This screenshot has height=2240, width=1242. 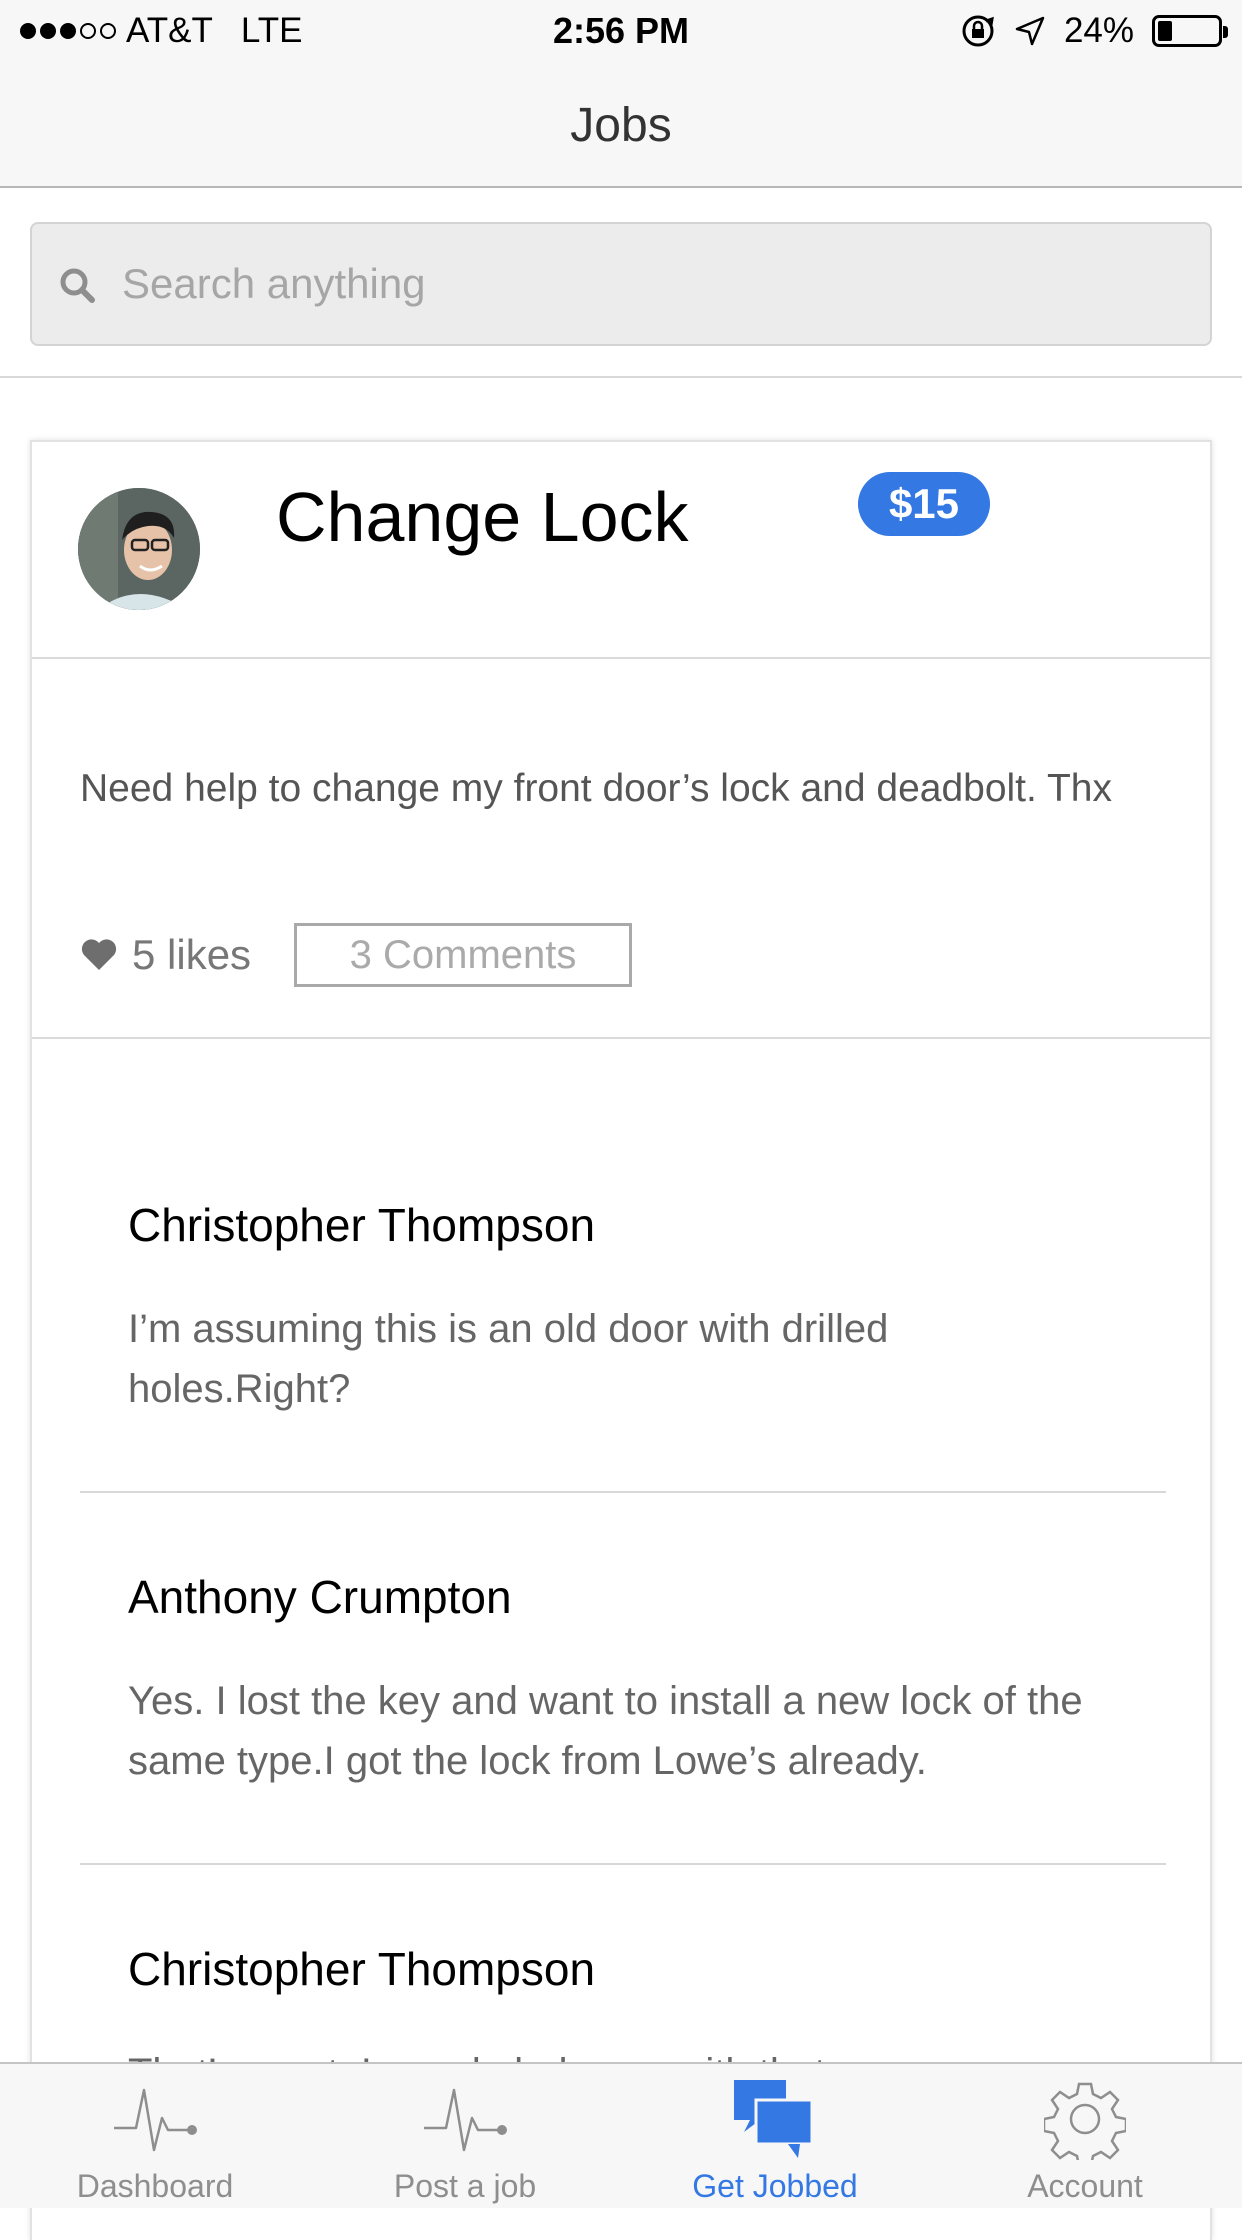 I want to click on search-input, so click(x=622, y=284).